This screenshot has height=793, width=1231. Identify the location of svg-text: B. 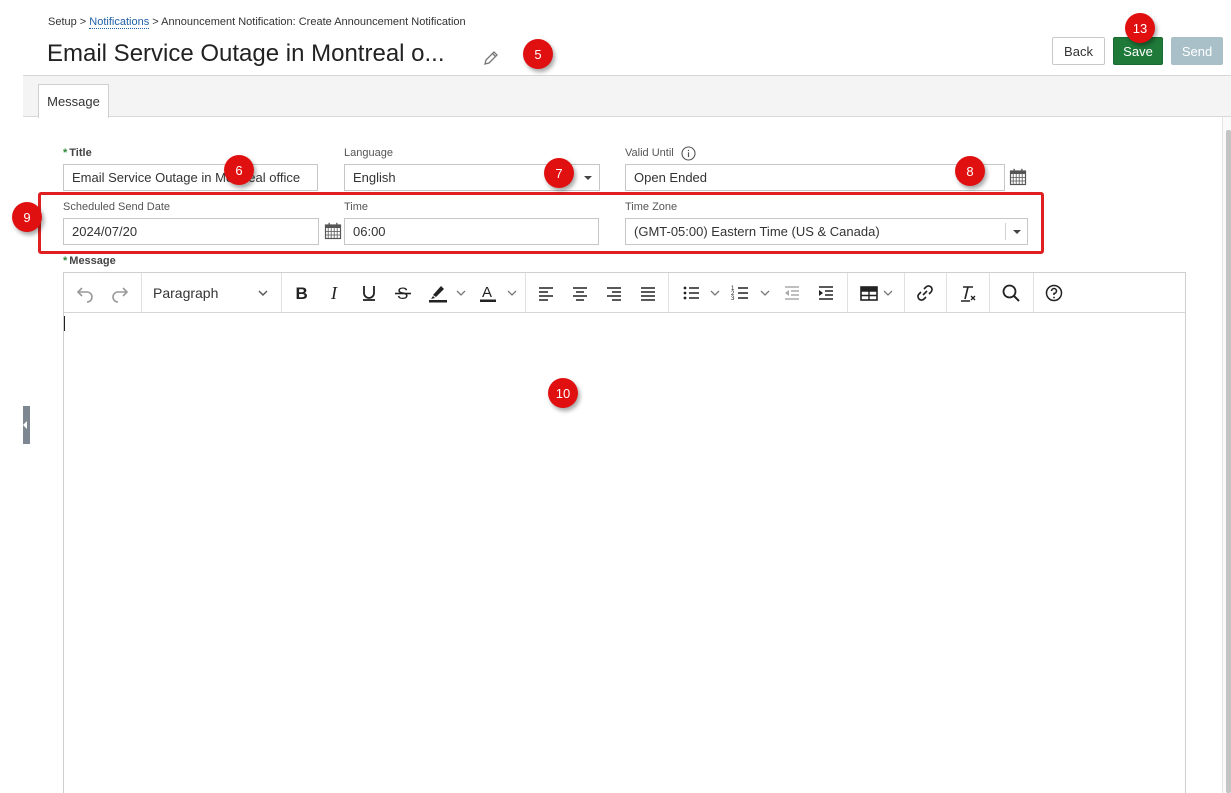
(302, 293).